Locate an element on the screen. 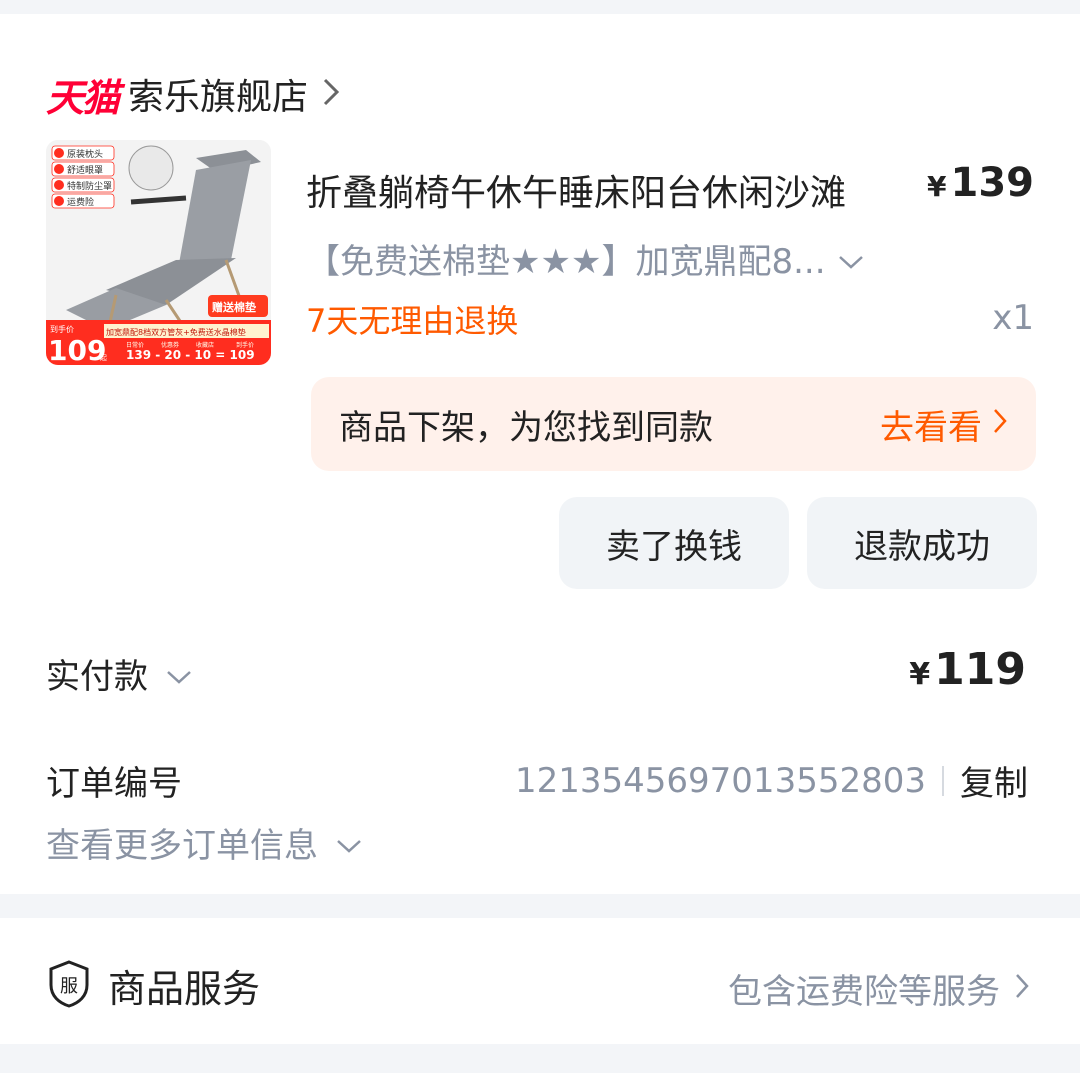 This screenshot has height=1073, width=1080. feature-1: 原装枕头 is located at coordinates (85, 154).